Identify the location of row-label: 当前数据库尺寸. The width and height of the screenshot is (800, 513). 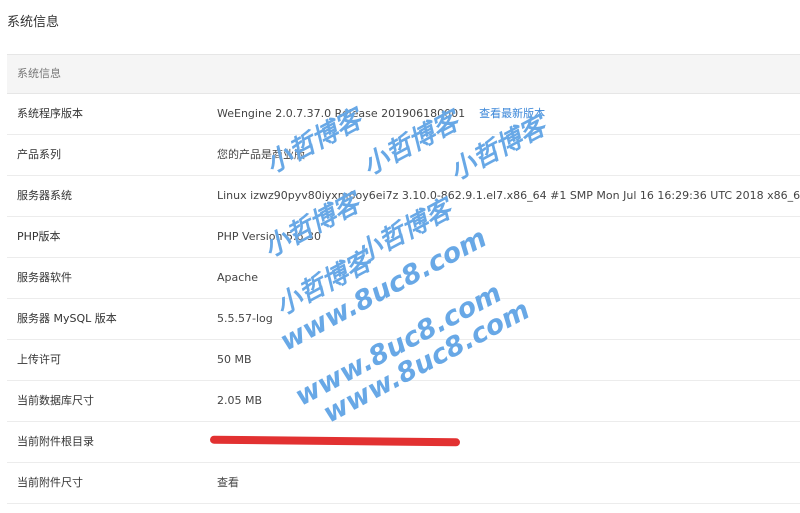
(55, 400).